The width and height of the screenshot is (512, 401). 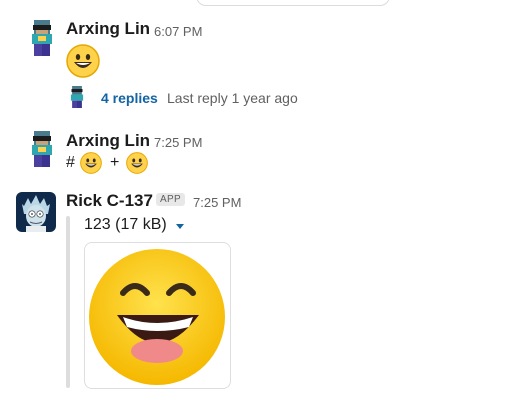 I want to click on message-time: 6:07 PM, so click(x=178, y=31).